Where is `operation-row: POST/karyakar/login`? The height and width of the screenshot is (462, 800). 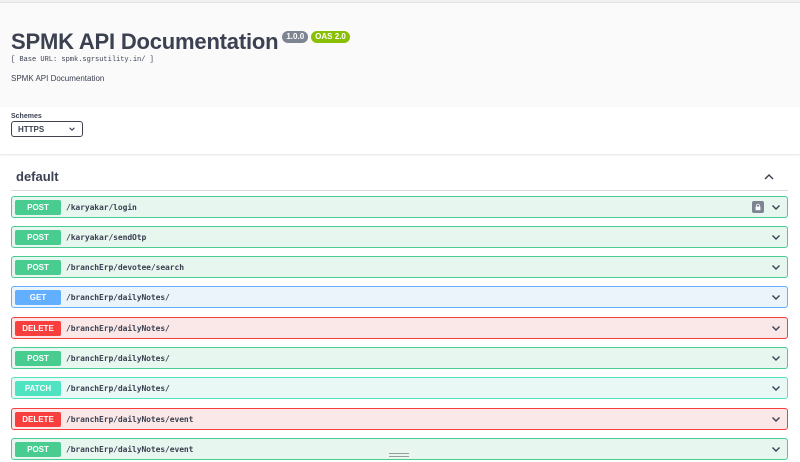 operation-row: POST/karyakar/login is located at coordinates (399, 207).